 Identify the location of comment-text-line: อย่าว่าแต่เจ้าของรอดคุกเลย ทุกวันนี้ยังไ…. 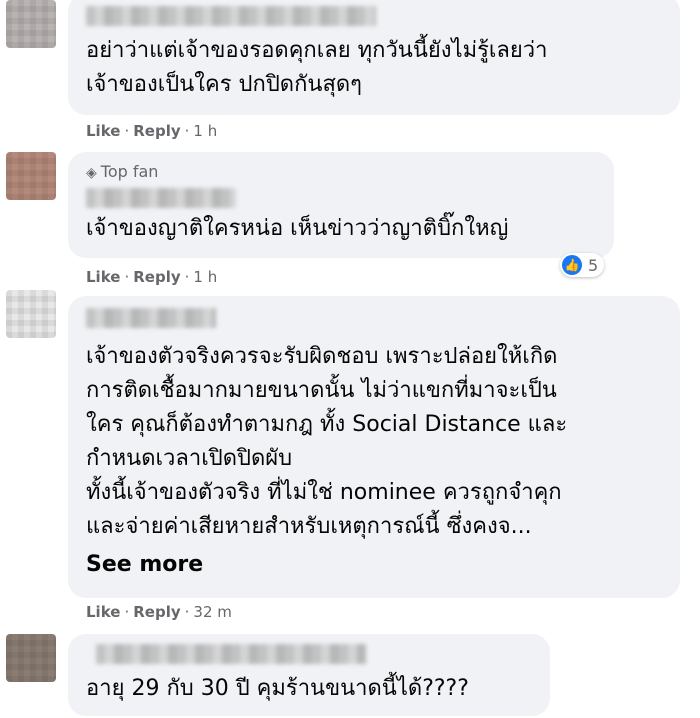
(317, 50).